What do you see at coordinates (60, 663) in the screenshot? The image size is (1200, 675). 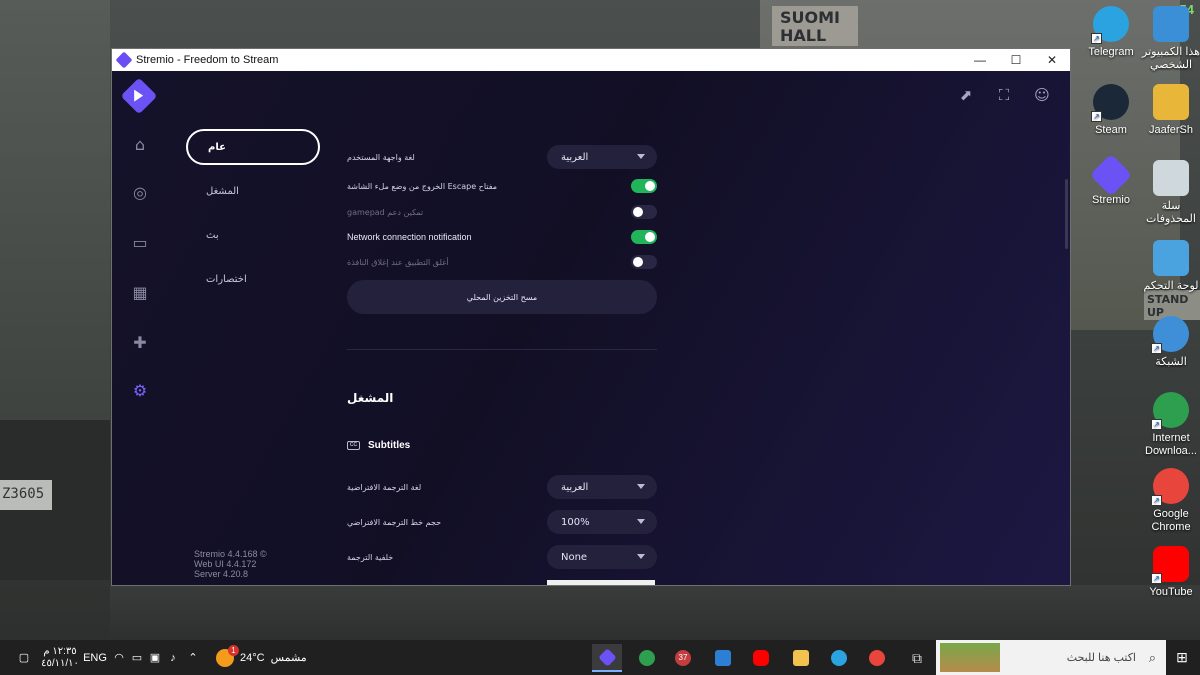 I see `clock-date: ٤٥/١١/١٠` at bounding box center [60, 663].